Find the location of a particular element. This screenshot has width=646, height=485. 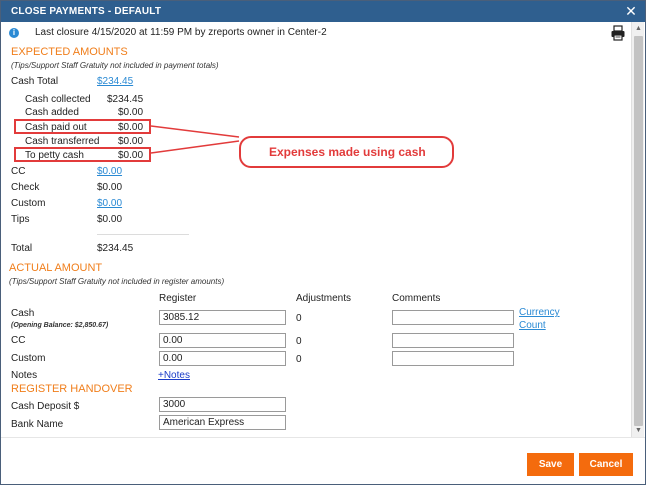

bank-name-label: Bank Name is located at coordinates (37, 424).